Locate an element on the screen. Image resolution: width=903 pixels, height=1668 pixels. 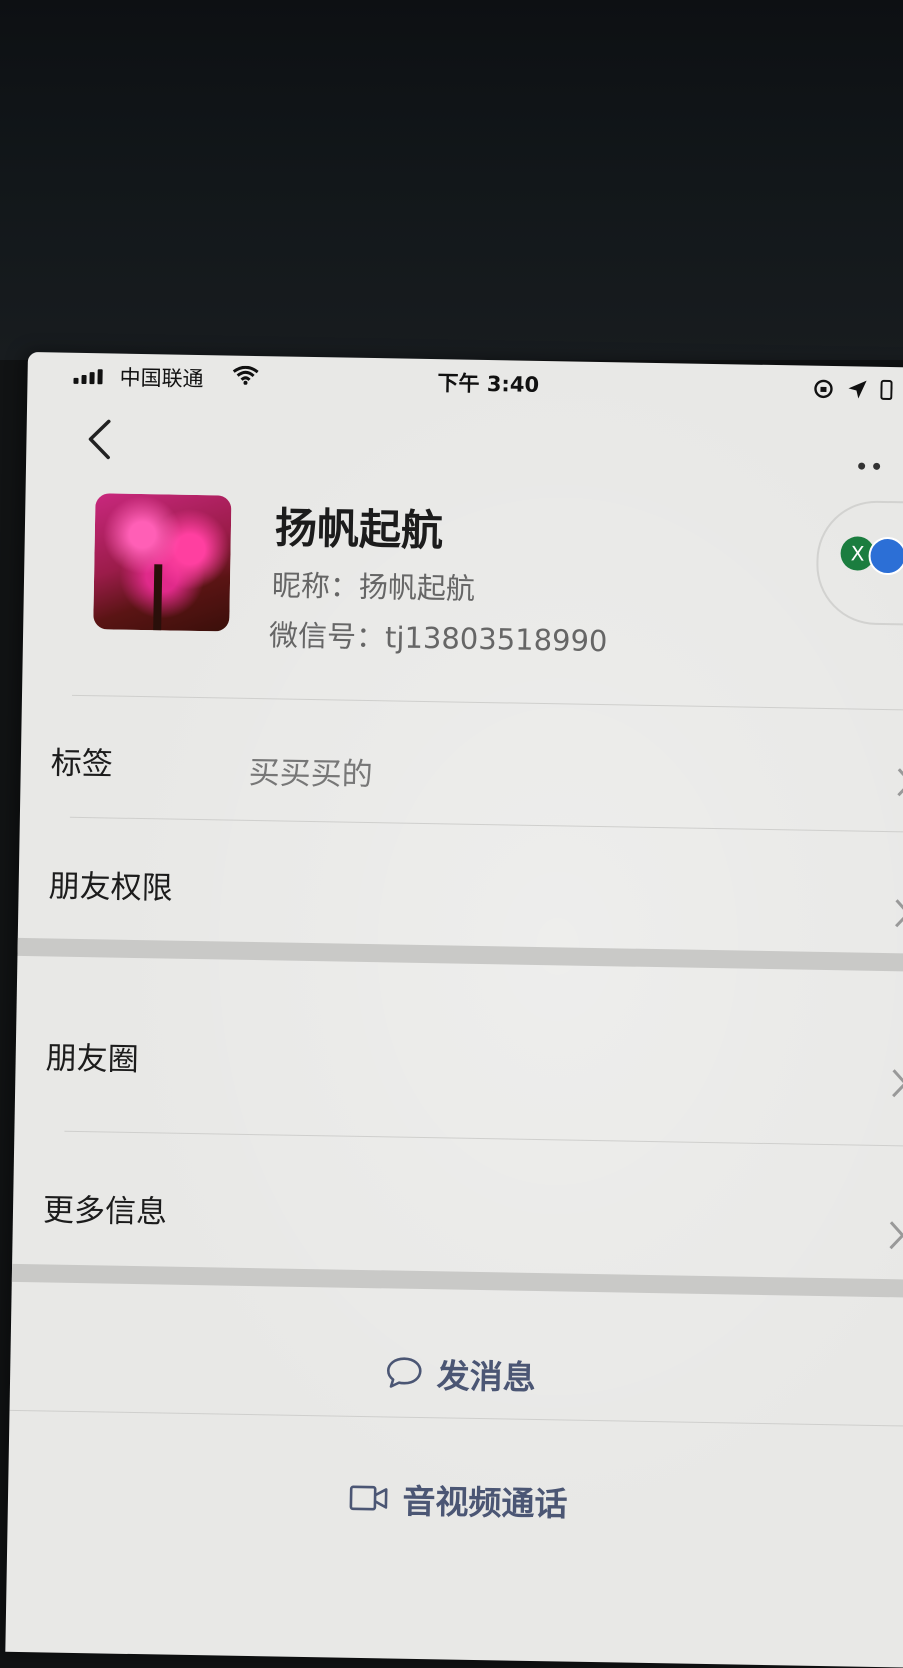
friend-permissions-label: 朋友权限 is located at coordinates (110, 887).